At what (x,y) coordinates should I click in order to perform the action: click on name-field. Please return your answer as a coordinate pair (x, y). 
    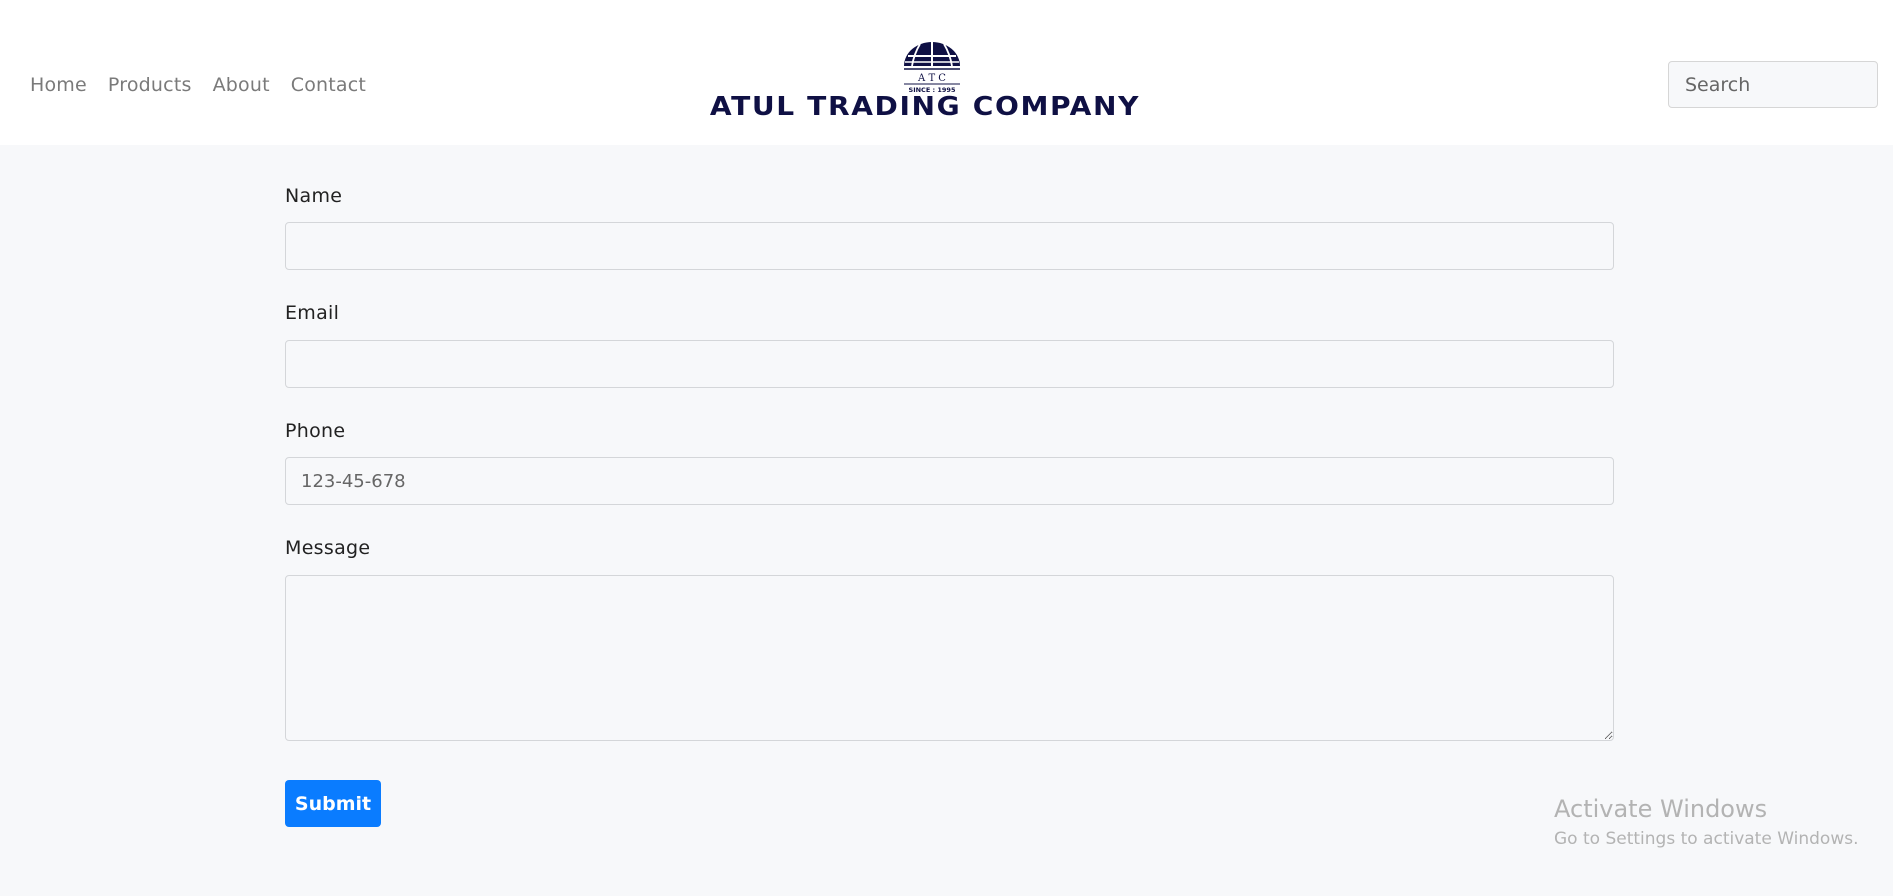
    Looking at the image, I should click on (949, 246).